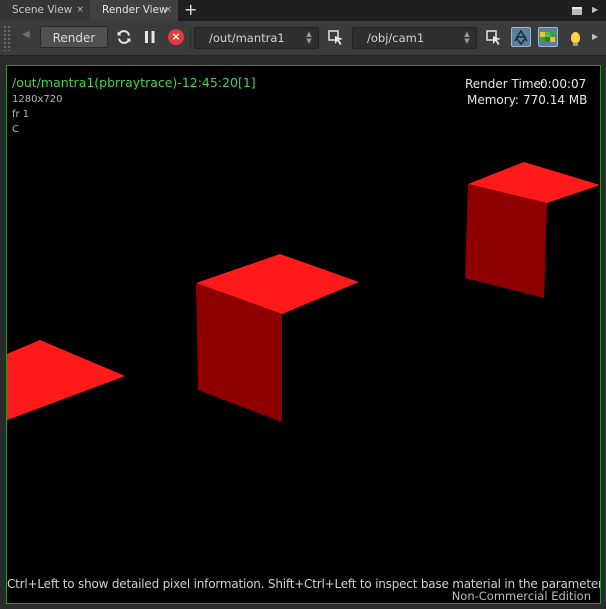 The width and height of the screenshot is (606, 609). I want to click on add-tab-icon: +, so click(190, 10).